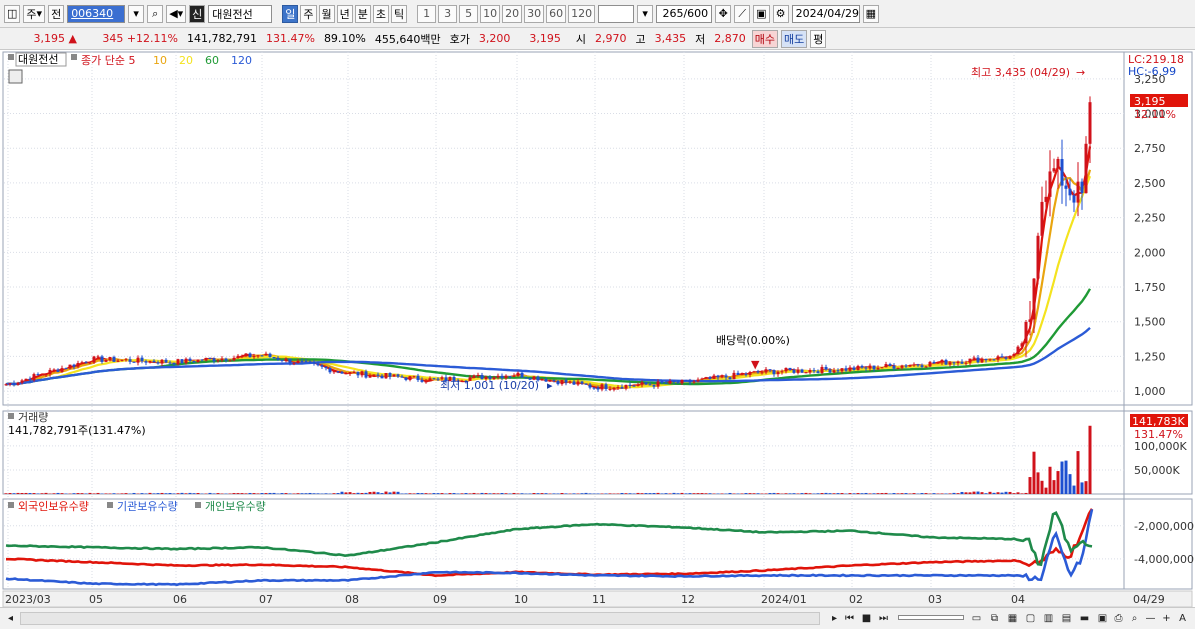  Describe the element at coordinates (1048, 618) in the screenshot. I see `layout-columns-icon: ▥` at that location.